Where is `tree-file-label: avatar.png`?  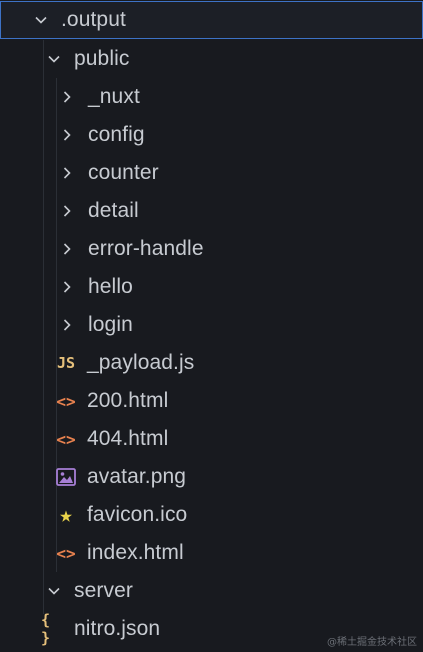
tree-file-label: avatar.png is located at coordinates (137, 476).